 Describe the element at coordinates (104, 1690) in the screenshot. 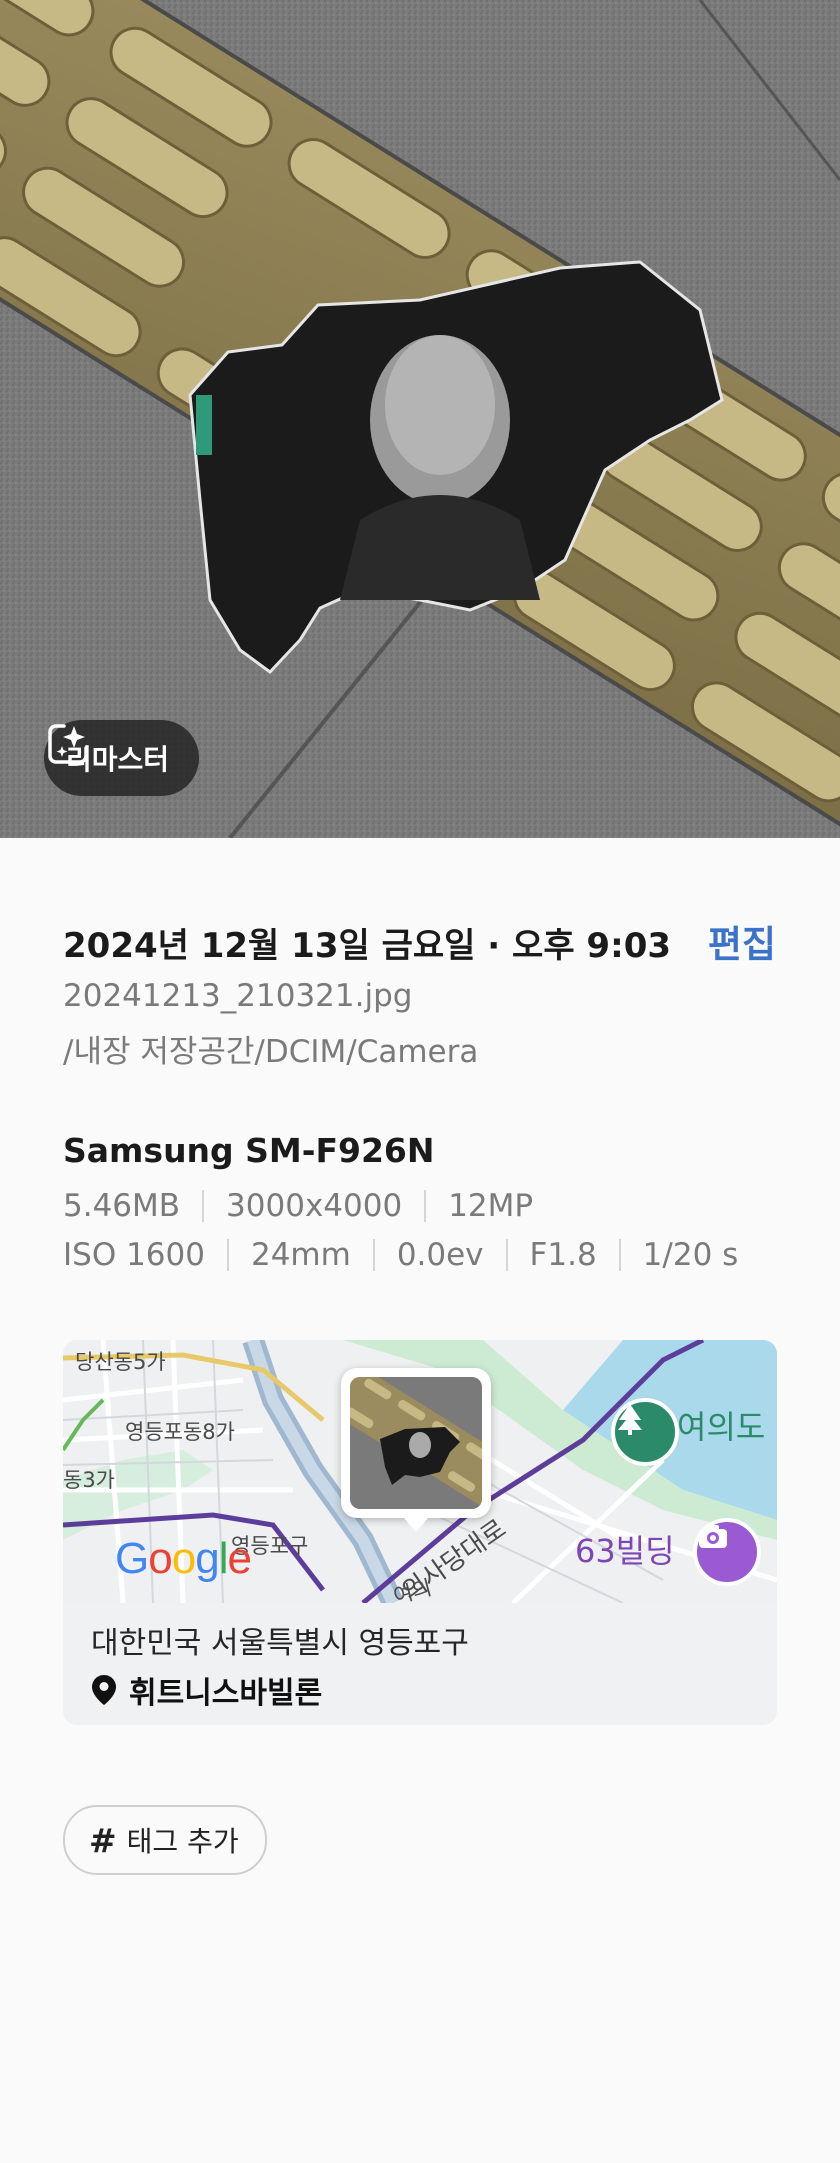

I see `location-pin-icon` at that location.